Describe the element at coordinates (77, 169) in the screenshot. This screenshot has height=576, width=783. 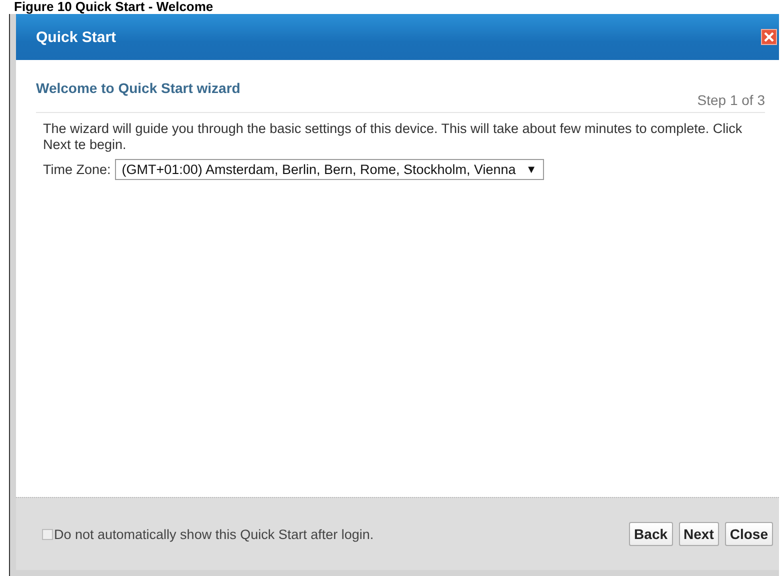
I see `time-zone-label: Time Zone:` at that location.